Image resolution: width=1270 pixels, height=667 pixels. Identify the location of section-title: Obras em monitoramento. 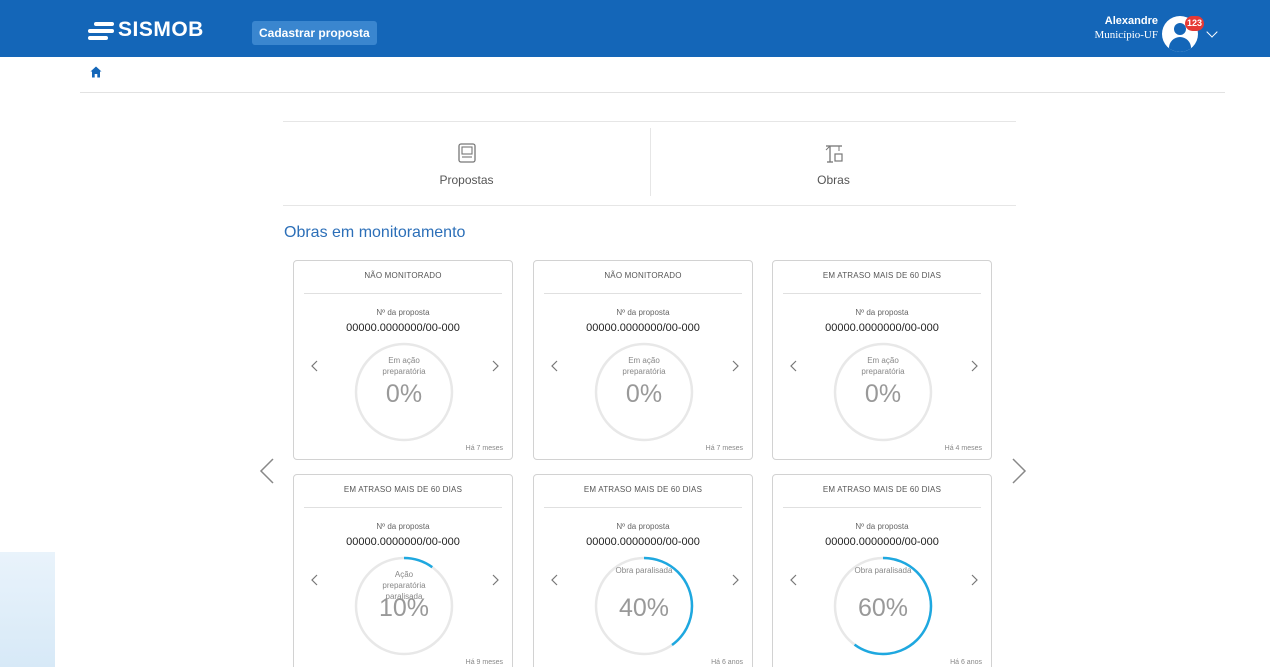
(375, 232).